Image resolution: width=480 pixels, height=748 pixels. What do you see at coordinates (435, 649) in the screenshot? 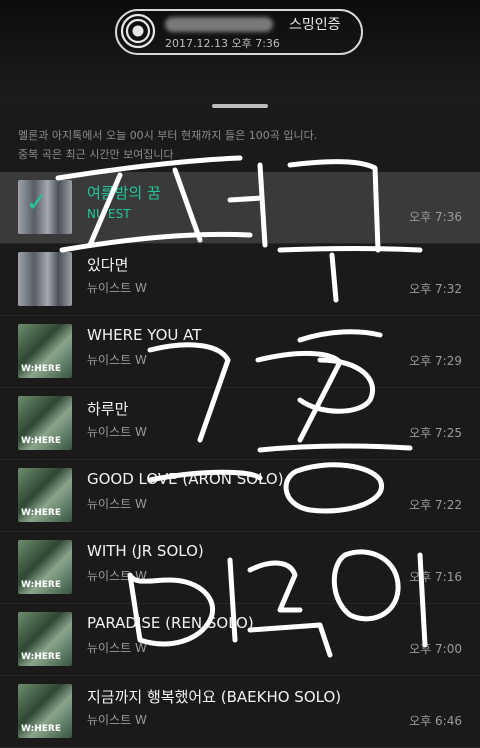
I see `track-time: 오후 7:00` at bounding box center [435, 649].